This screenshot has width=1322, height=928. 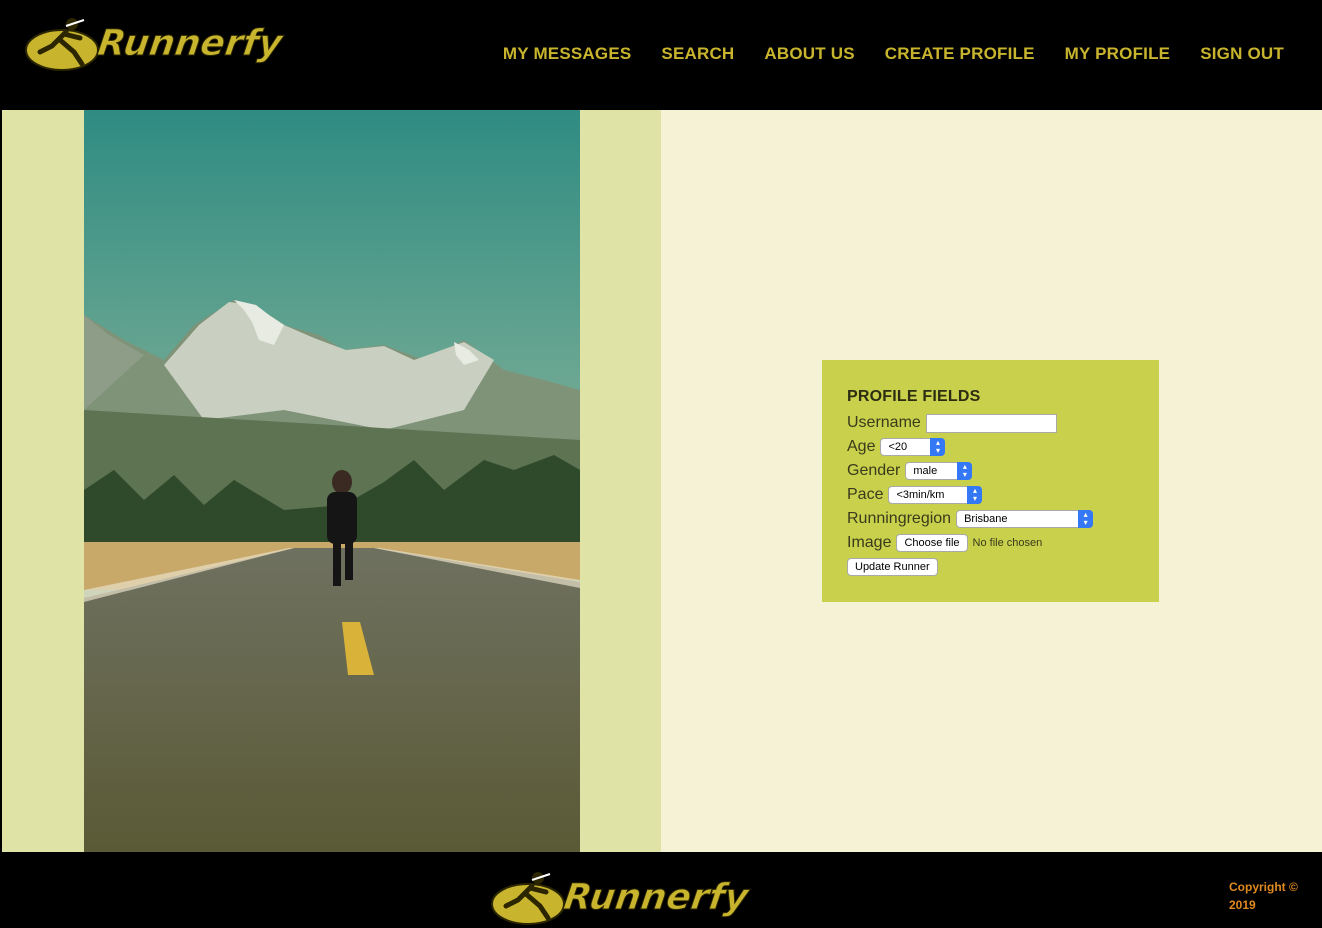 I want to click on region-row: Runningregion Brisbane ▴ ▾, so click(x=1003, y=519).